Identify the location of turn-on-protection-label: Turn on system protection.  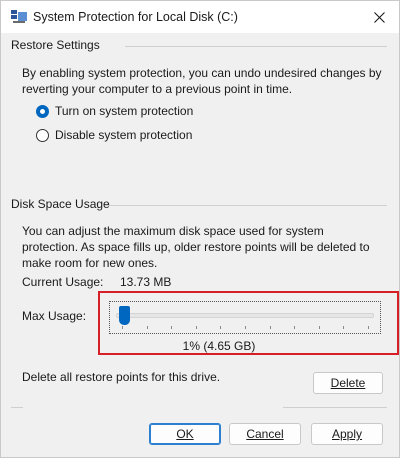
(124, 111).